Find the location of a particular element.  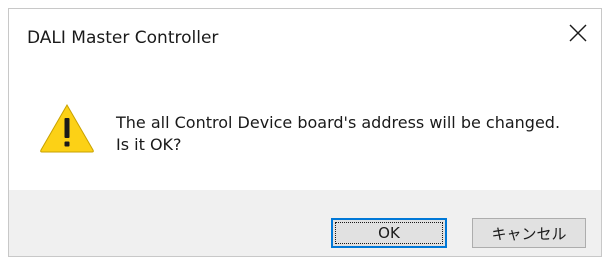

cancel-button: キャンセル is located at coordinates (529, 233).